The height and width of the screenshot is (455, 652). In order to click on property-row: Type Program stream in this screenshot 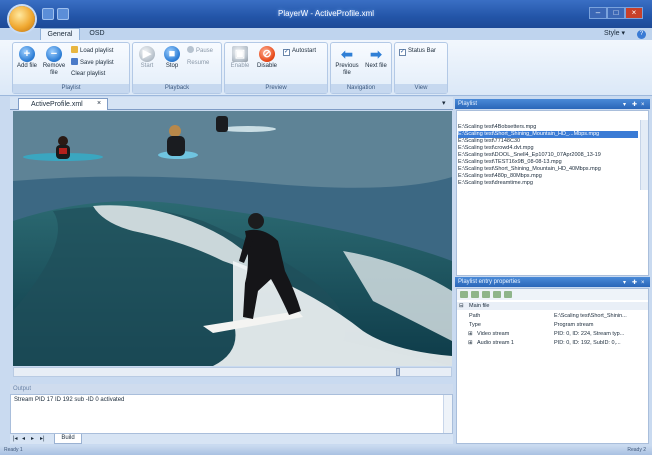, I will do `click(552, 325)`.